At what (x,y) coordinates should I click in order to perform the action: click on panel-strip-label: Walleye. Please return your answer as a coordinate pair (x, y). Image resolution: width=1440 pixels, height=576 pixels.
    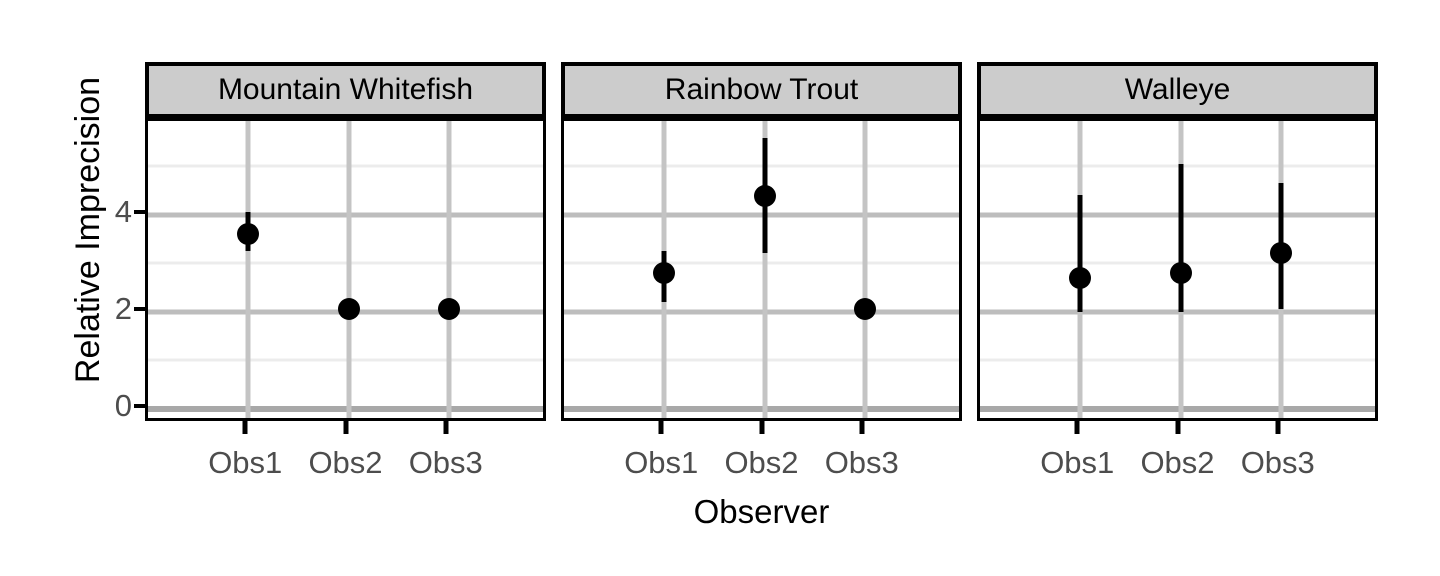
    Looking at the image, I should click on (1177, 89).